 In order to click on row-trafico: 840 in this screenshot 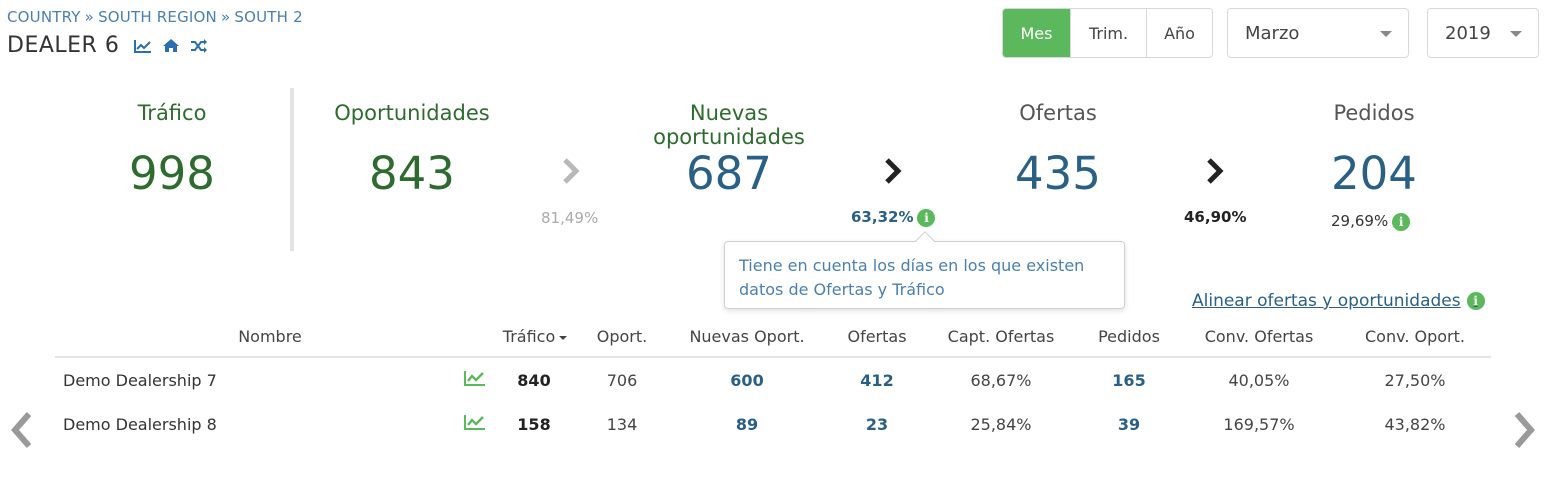, I will do `click(534, 380)`.